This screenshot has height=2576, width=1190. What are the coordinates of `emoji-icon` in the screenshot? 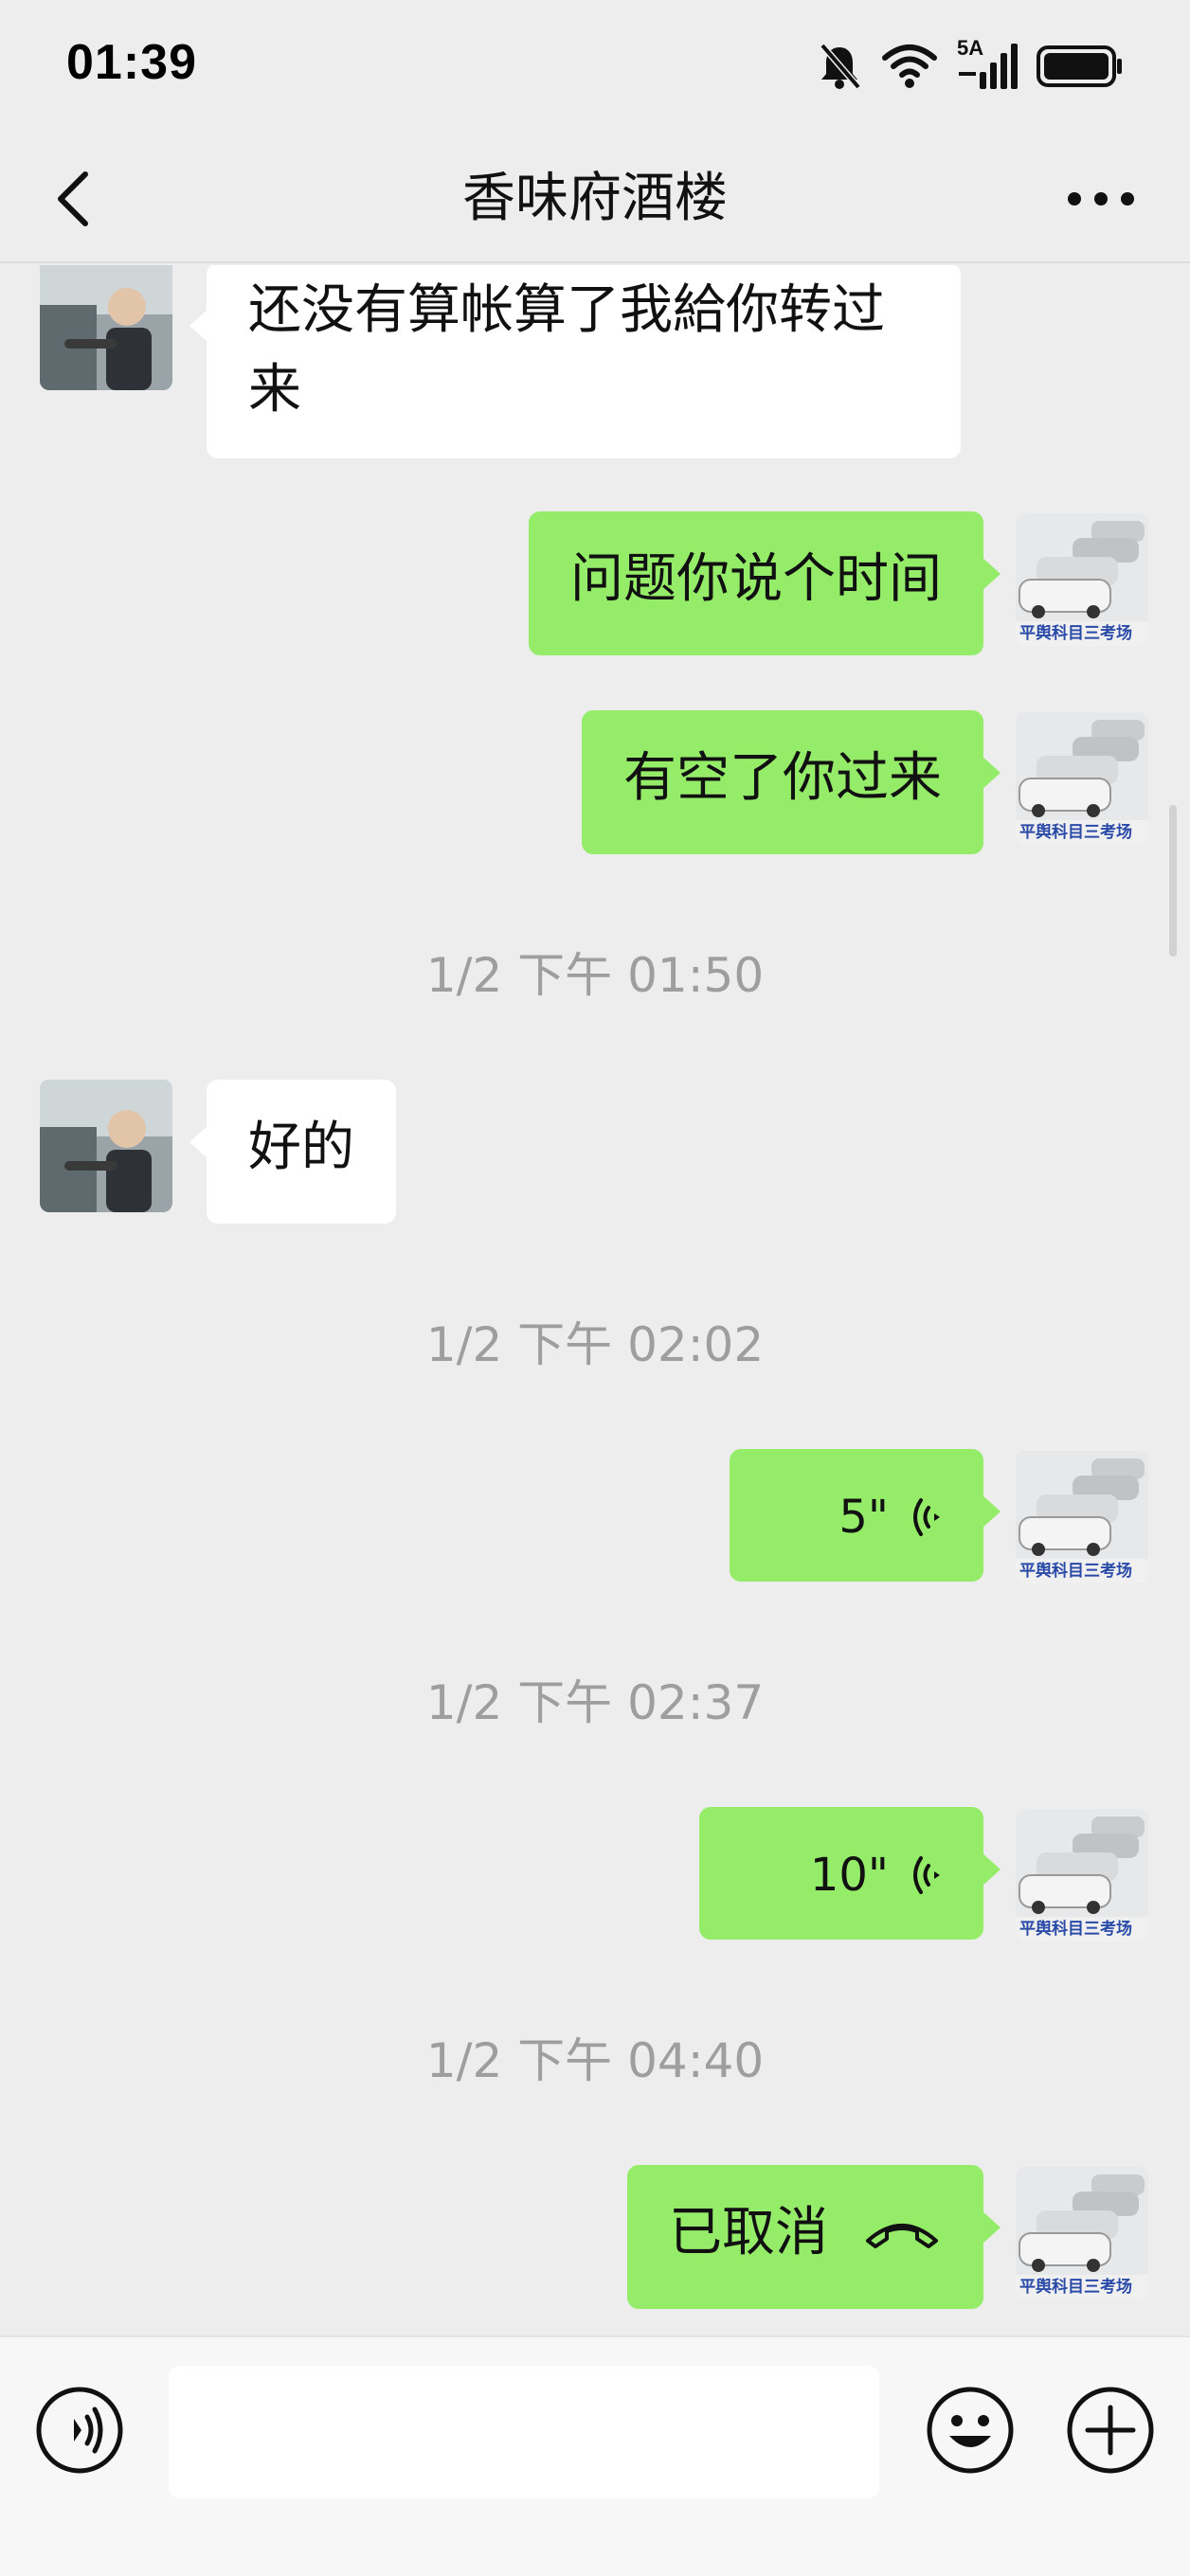 It's located at (970, 2430).